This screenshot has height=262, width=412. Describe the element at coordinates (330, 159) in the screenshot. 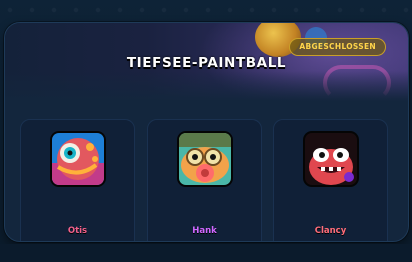

I see `clancy-portrait-icon` at that location.